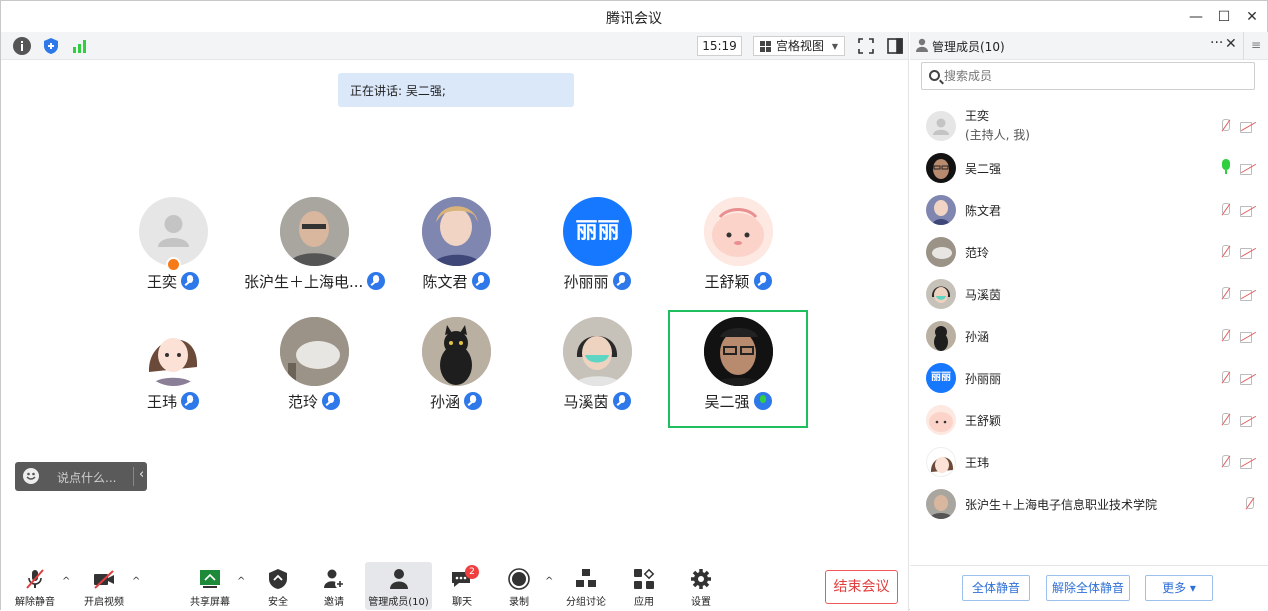 Image resolution: width=1268 pixels, height=611 pixels. What do you see at coordinates (597, 257) in the screenshot?
I see `participant-tile: 丽丽 孙丽丽` at bounding box center [597, 257].